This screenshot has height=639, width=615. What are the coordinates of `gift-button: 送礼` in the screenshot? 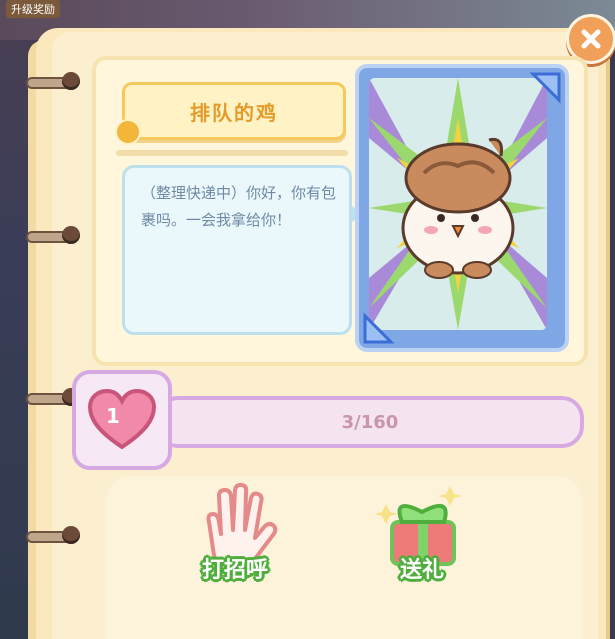 It's located at (422, 547).